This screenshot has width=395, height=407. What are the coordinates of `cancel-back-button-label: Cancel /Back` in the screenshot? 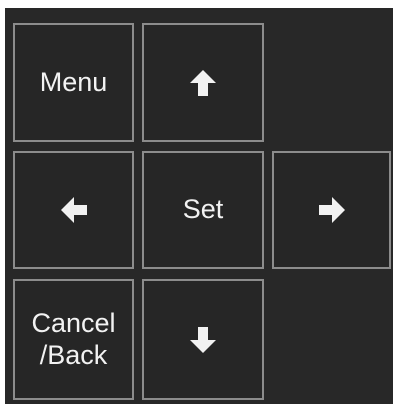 It's located at (73, 338).